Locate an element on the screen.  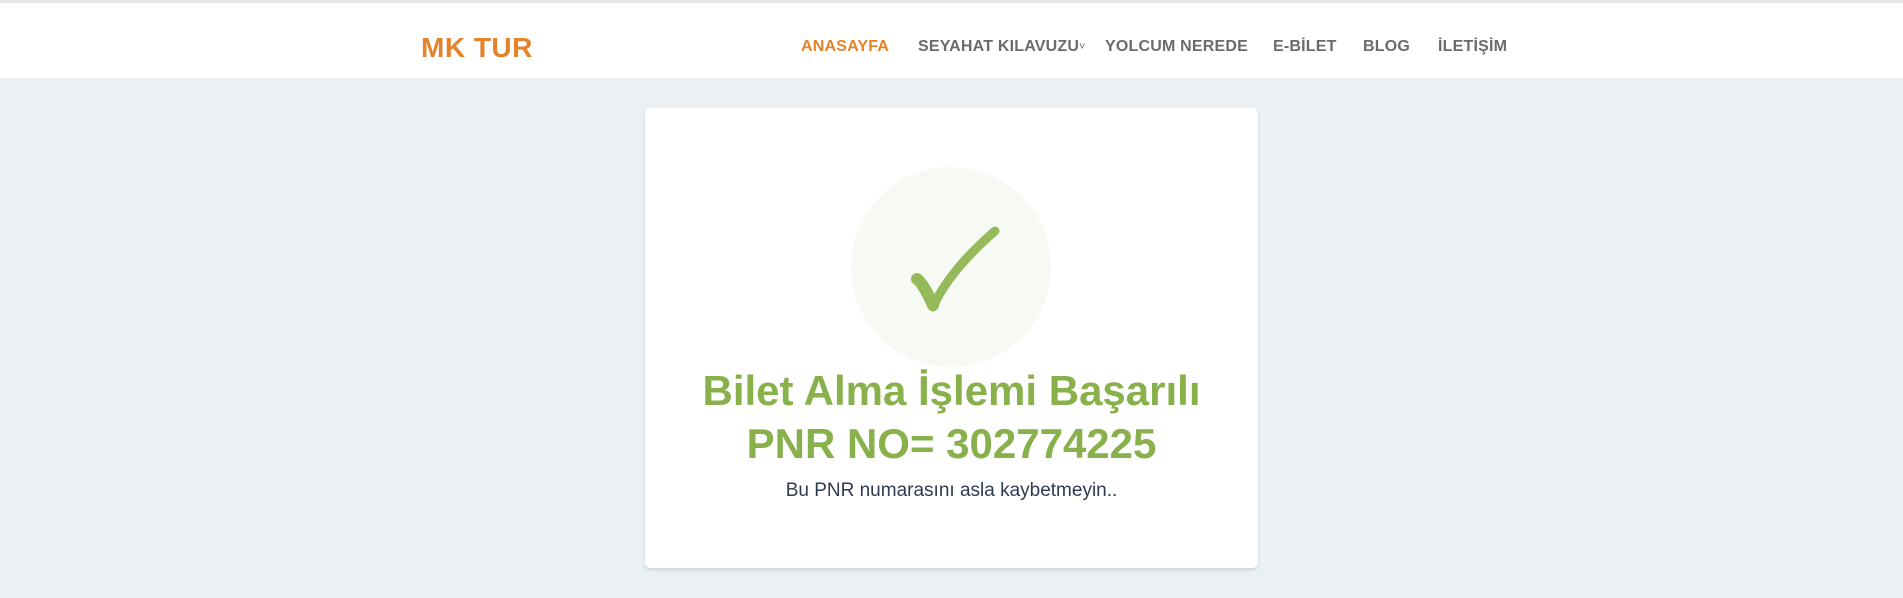
success-title-line1: Bilet Alma İşlemi Başarılı is located at coordinates (951, 390).